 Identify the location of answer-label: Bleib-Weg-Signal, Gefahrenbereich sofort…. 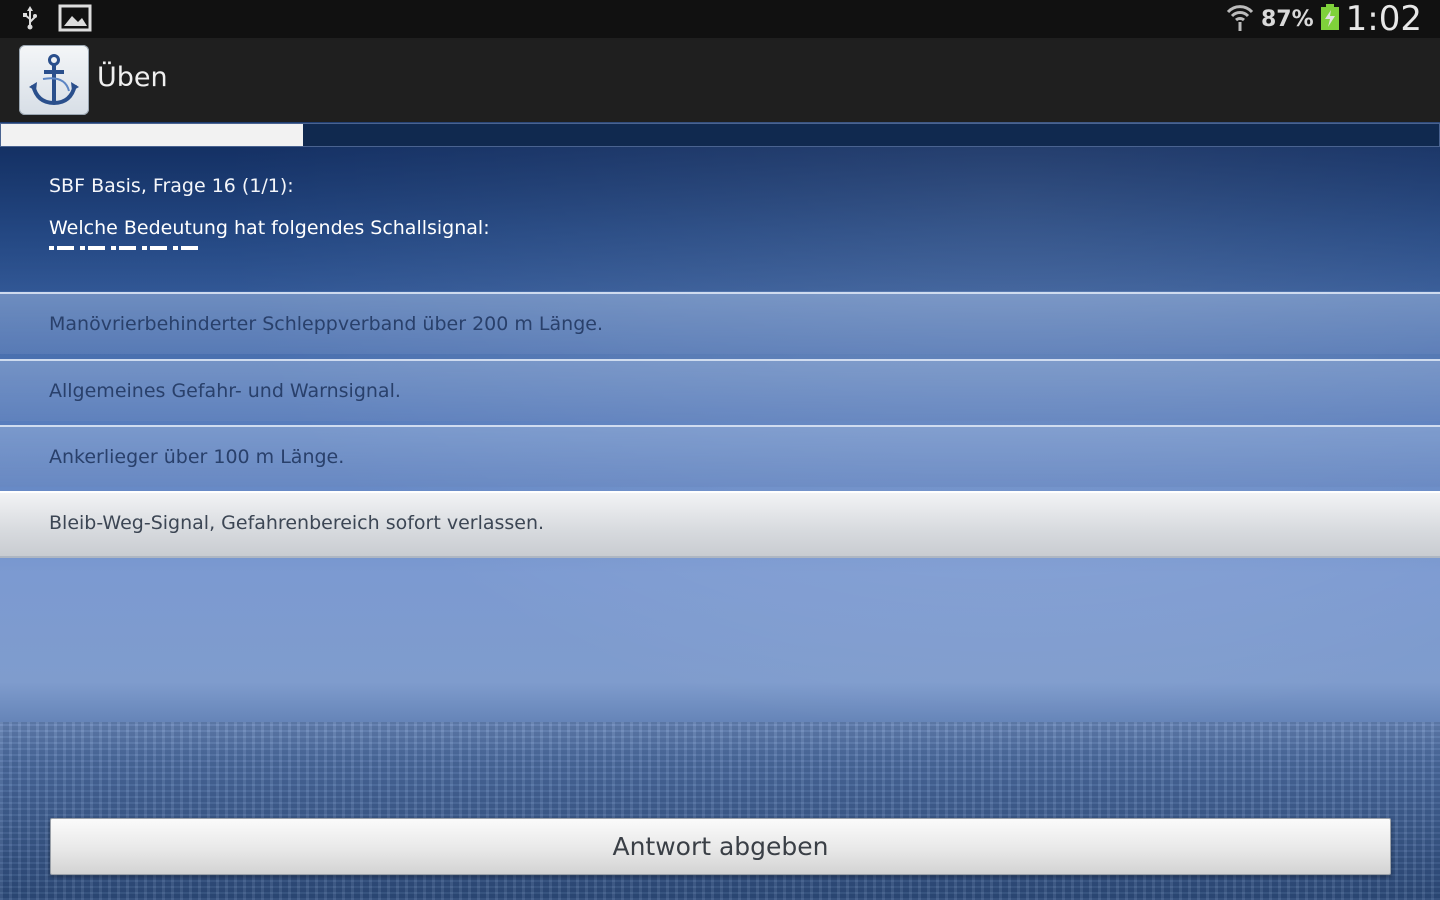
(297, 523).